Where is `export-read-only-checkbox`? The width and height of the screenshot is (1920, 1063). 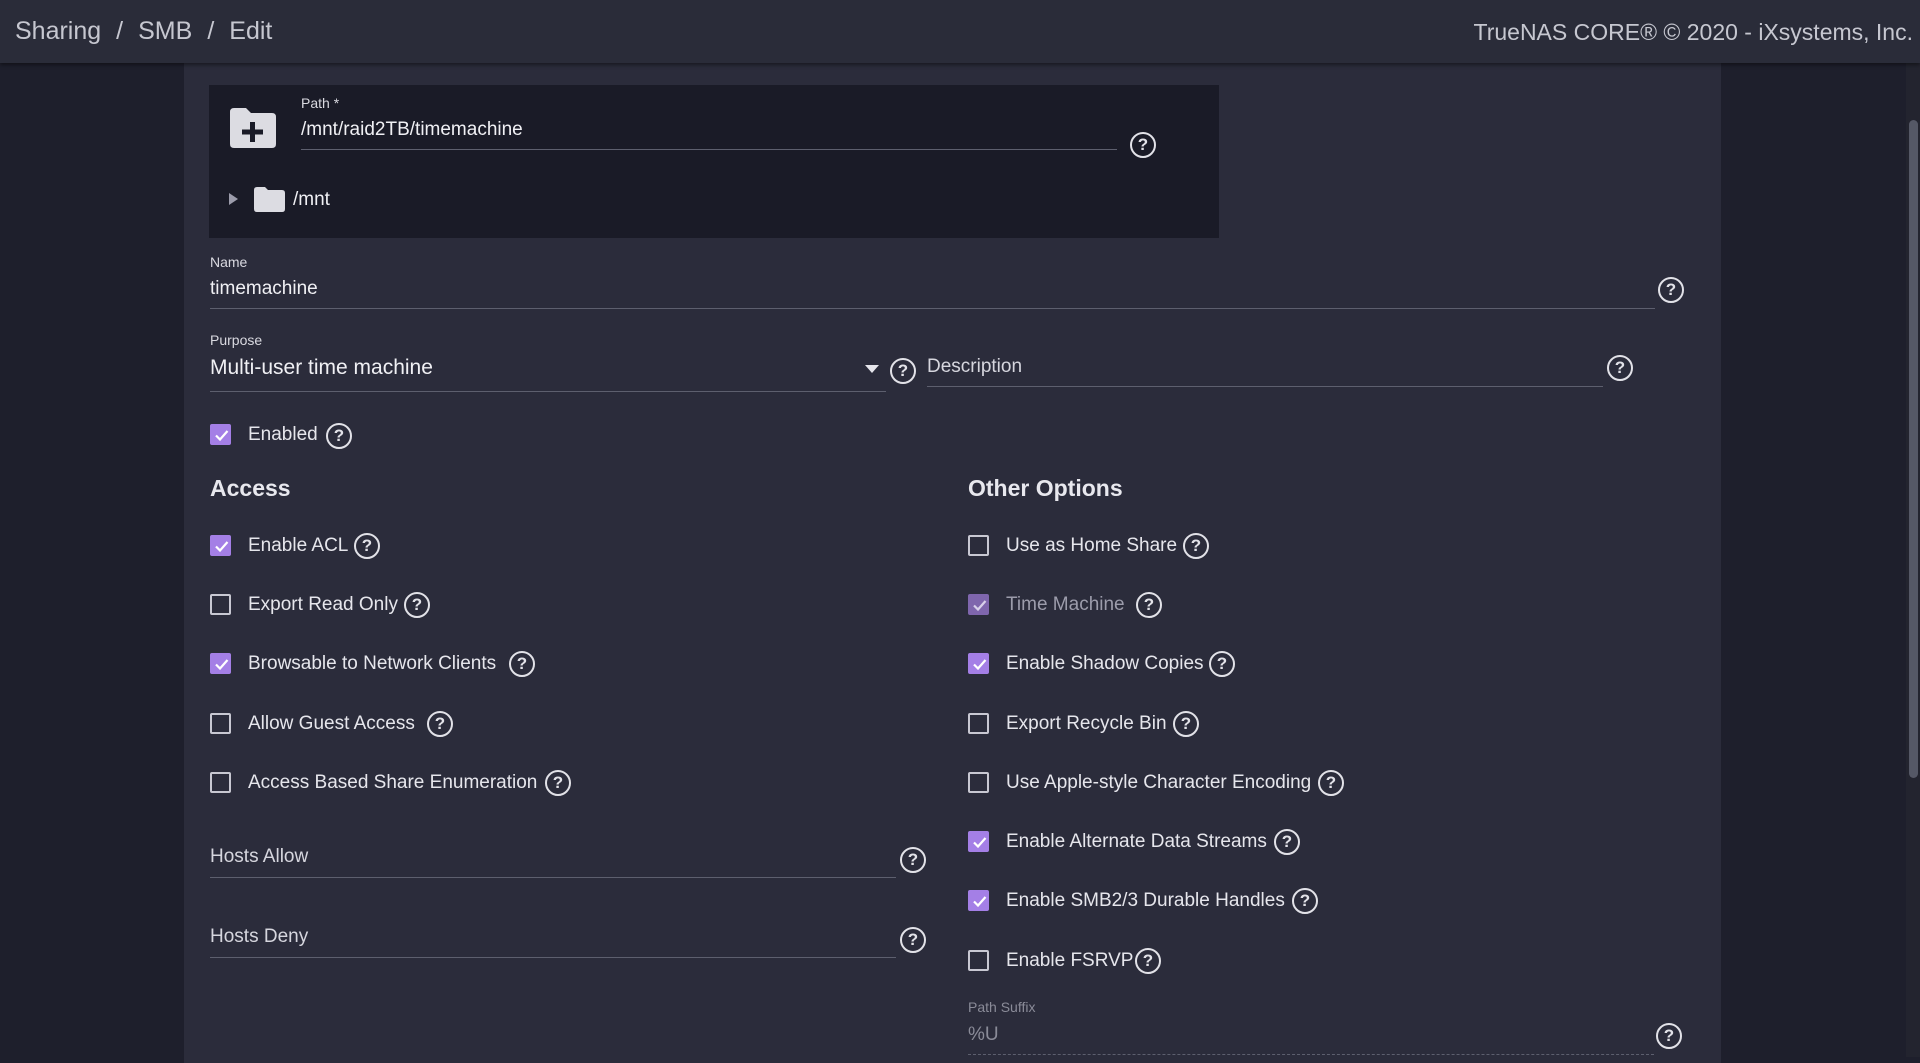
export-read-only-checkbox is located at coordinates (220, 604).